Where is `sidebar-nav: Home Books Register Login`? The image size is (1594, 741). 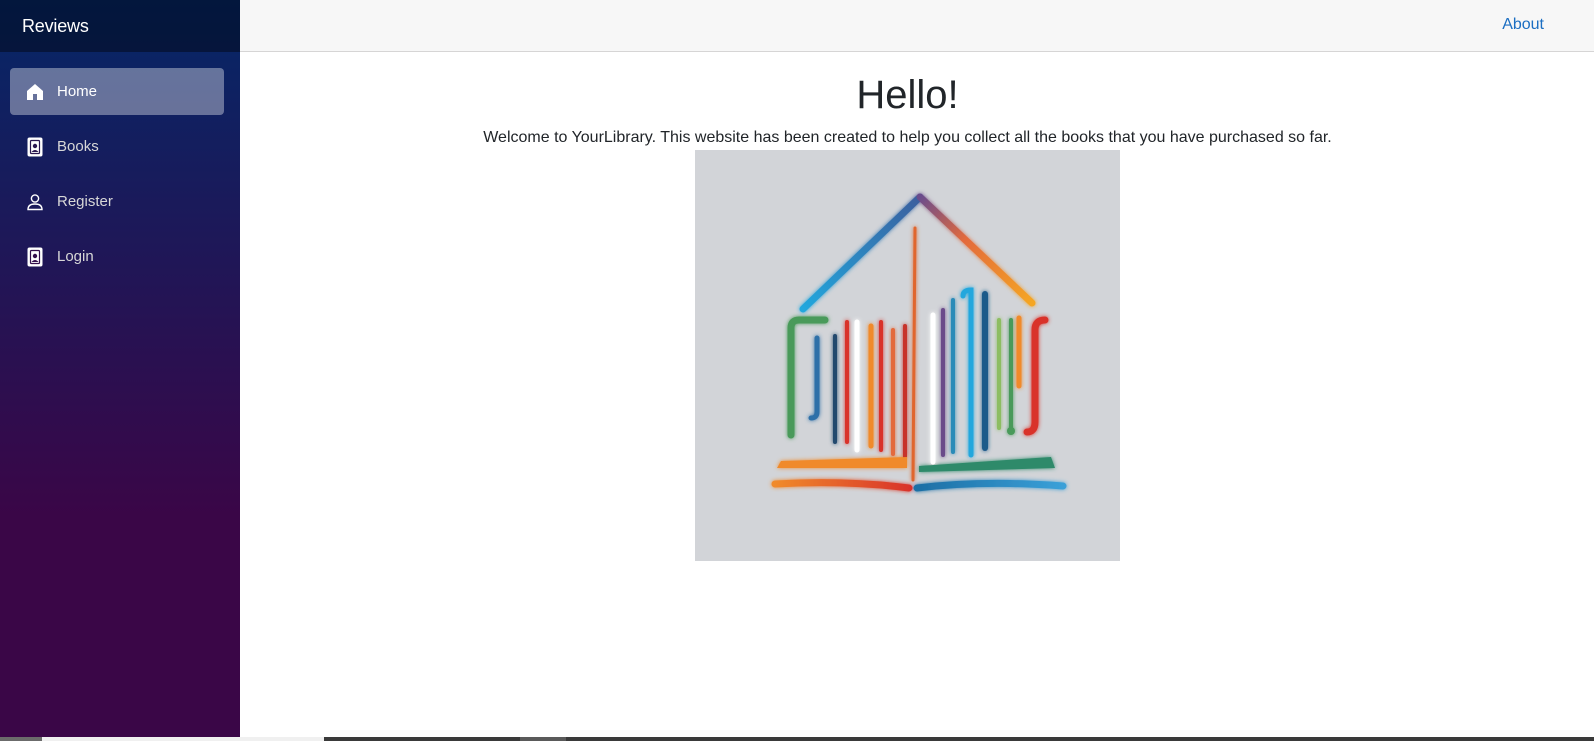
sidebar-nav: Home Books Register Login is located at coordinates (120, 166).